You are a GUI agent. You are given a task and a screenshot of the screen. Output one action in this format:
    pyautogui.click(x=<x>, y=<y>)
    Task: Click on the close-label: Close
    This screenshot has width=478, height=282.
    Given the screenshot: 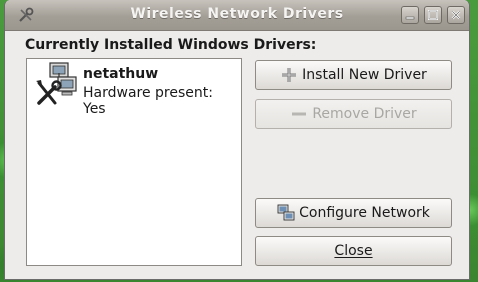 What is the action you would take?
    pyautogui.click(x=353, y=251)
    